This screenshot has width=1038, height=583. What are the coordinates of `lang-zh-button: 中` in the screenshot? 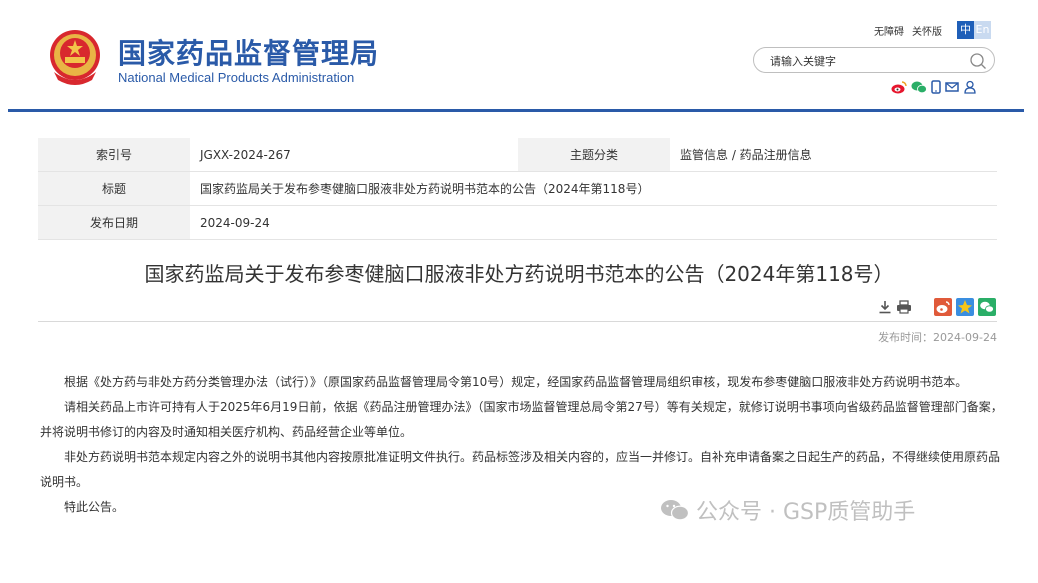 It's located at (965, 30).